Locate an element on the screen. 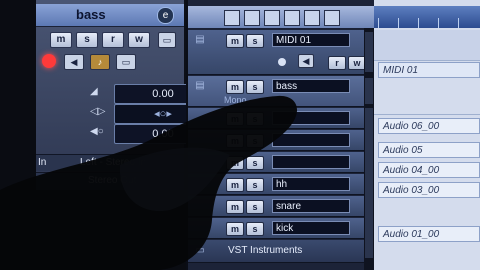 The width and height of the screenshot is (480, 270). clip-audio-03: Audio 03_00 is located at coordinates (429, 190).